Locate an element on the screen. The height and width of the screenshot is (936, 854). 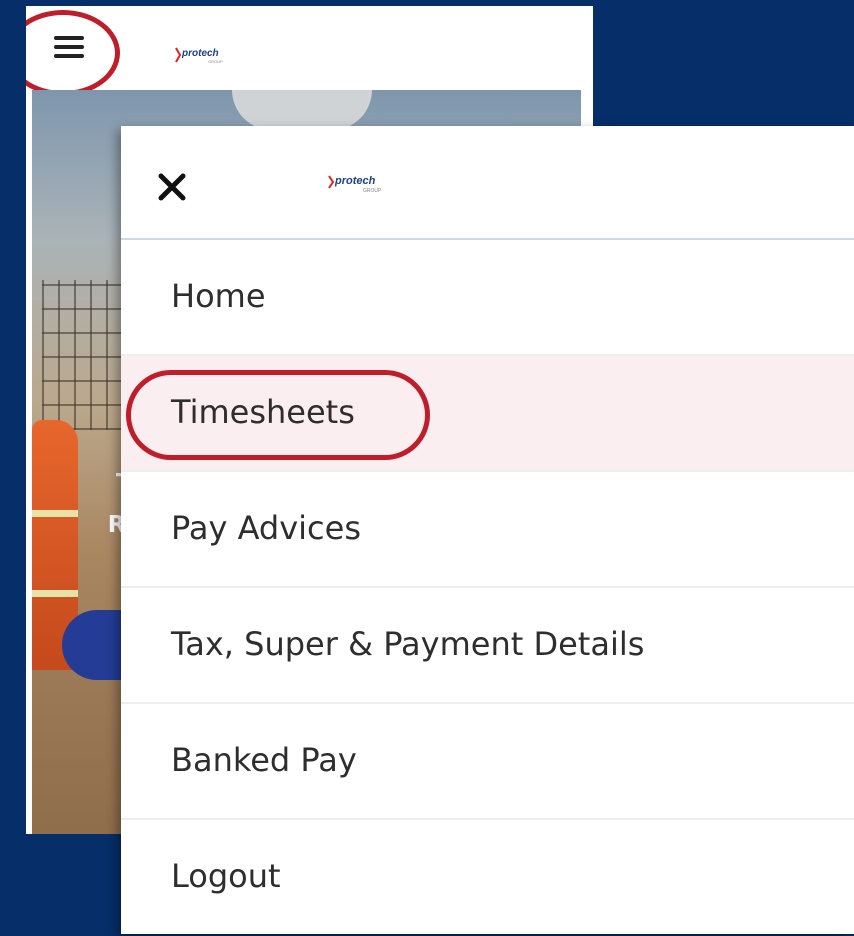
protech-logo: protech GROUP is located at coordinates (199, 55).